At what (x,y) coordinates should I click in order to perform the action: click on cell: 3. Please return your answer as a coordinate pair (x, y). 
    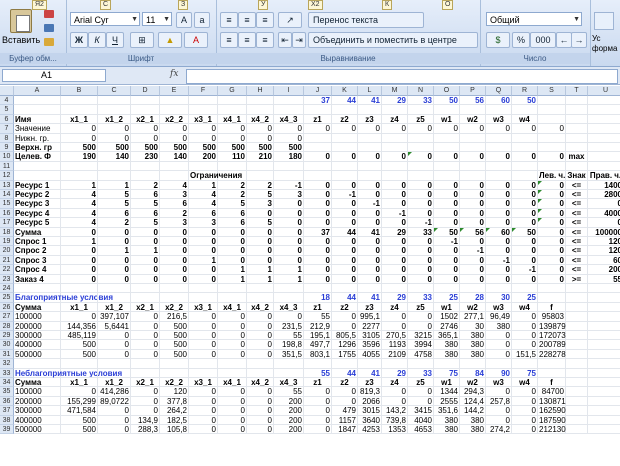
    Looking at the image, I should click on (203, 223).